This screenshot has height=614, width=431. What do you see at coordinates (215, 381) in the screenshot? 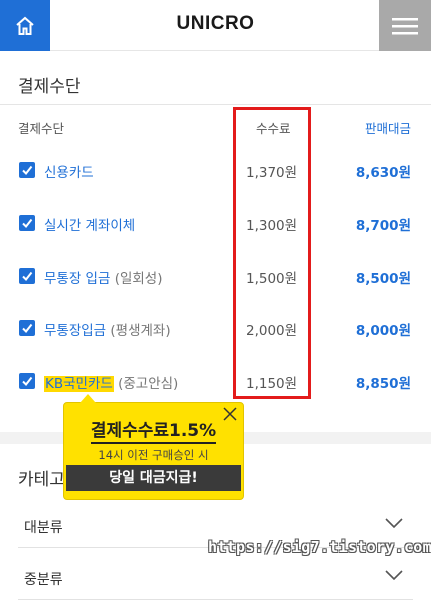
I see `payment-row: KB국민카드 (중고안심) 1,150원 8,850원` at bounding box center [215, 381].